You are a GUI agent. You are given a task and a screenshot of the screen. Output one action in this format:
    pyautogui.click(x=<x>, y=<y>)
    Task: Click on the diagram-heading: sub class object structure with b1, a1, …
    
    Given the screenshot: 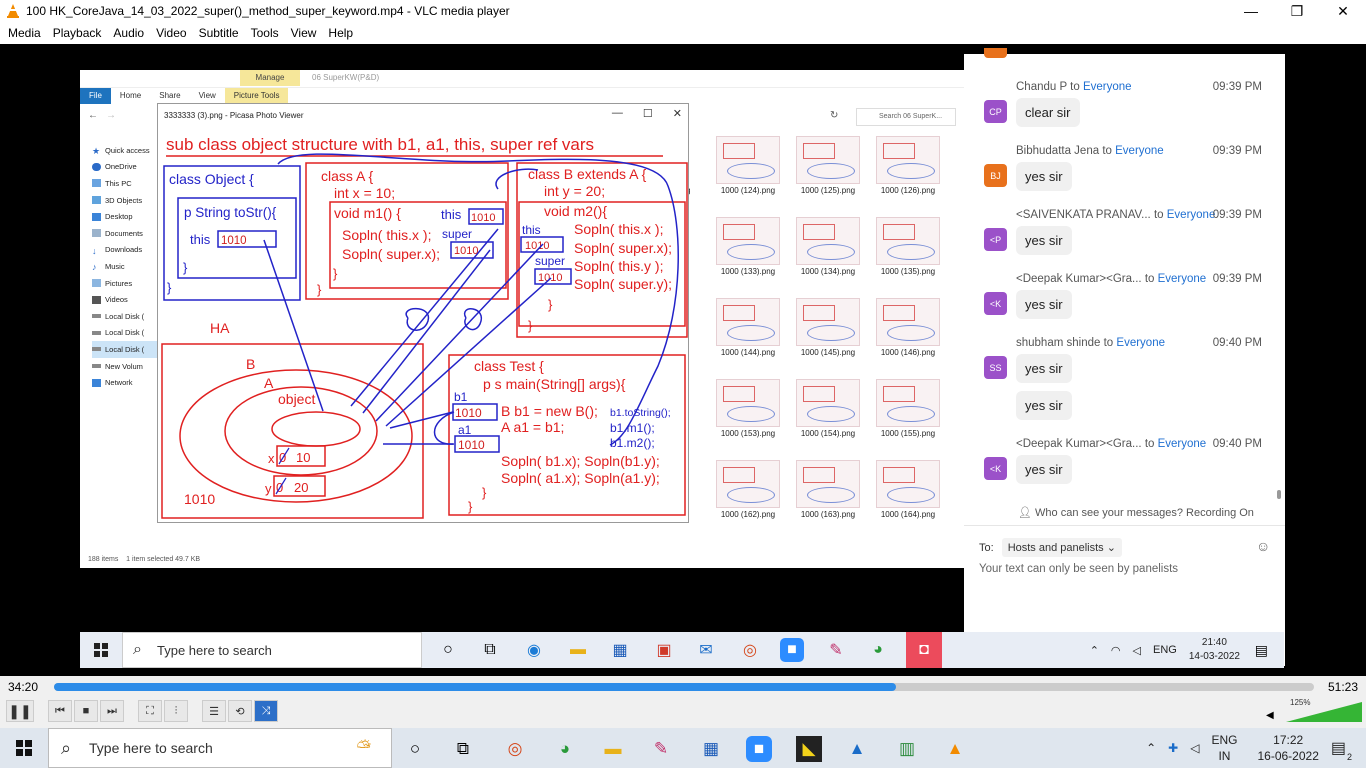 What is the action you would take?
    pyautogui.click(x=380, y=144)
    